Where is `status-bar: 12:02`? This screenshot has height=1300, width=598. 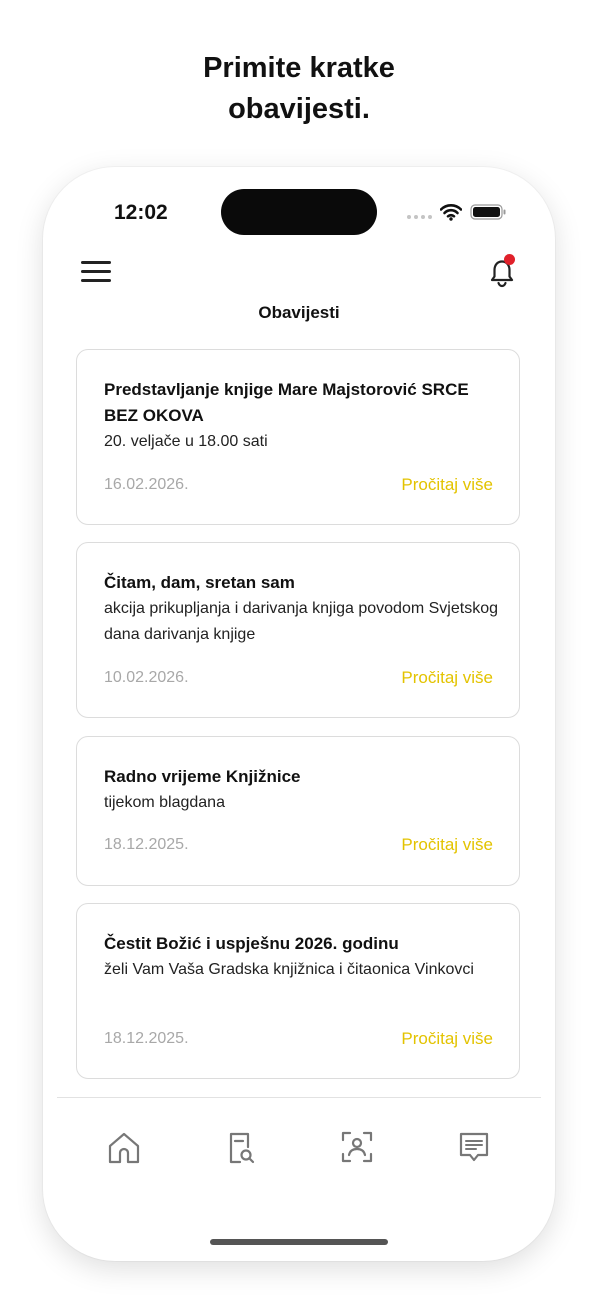 status-bar: 12:02 is located at coordinates (299, 207).